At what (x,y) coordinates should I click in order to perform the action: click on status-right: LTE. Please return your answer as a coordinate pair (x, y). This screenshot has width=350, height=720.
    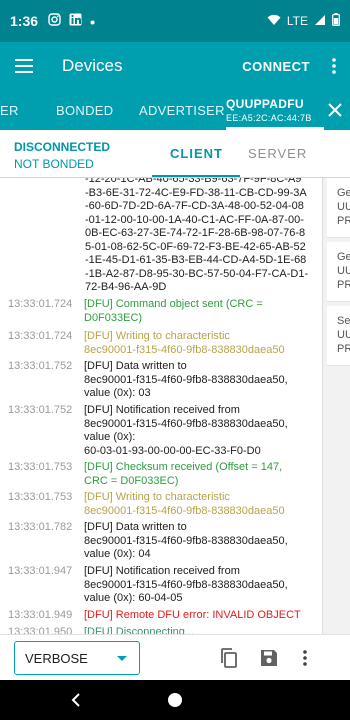
    Looking at the image, I should click on (303, 21).